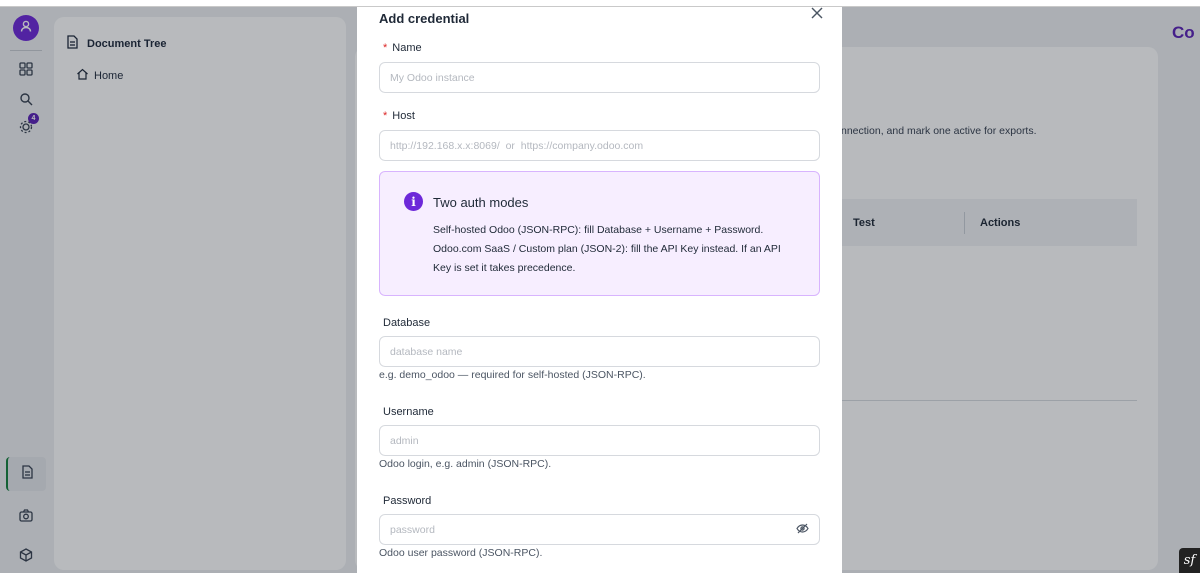  I want to click on password-label: Password, so click(407, 501).